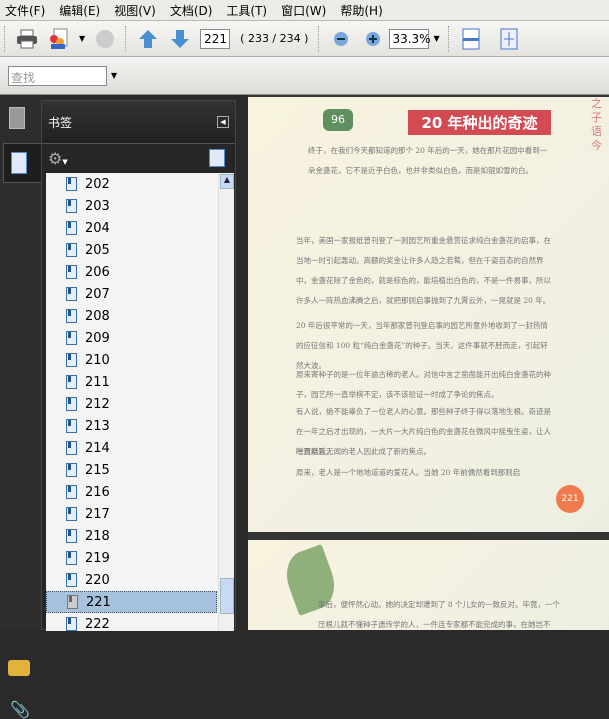  What do you see at coordinates (17, 118) in the screenshot?
I see `pages-icon` at bounding box center [17, 118].